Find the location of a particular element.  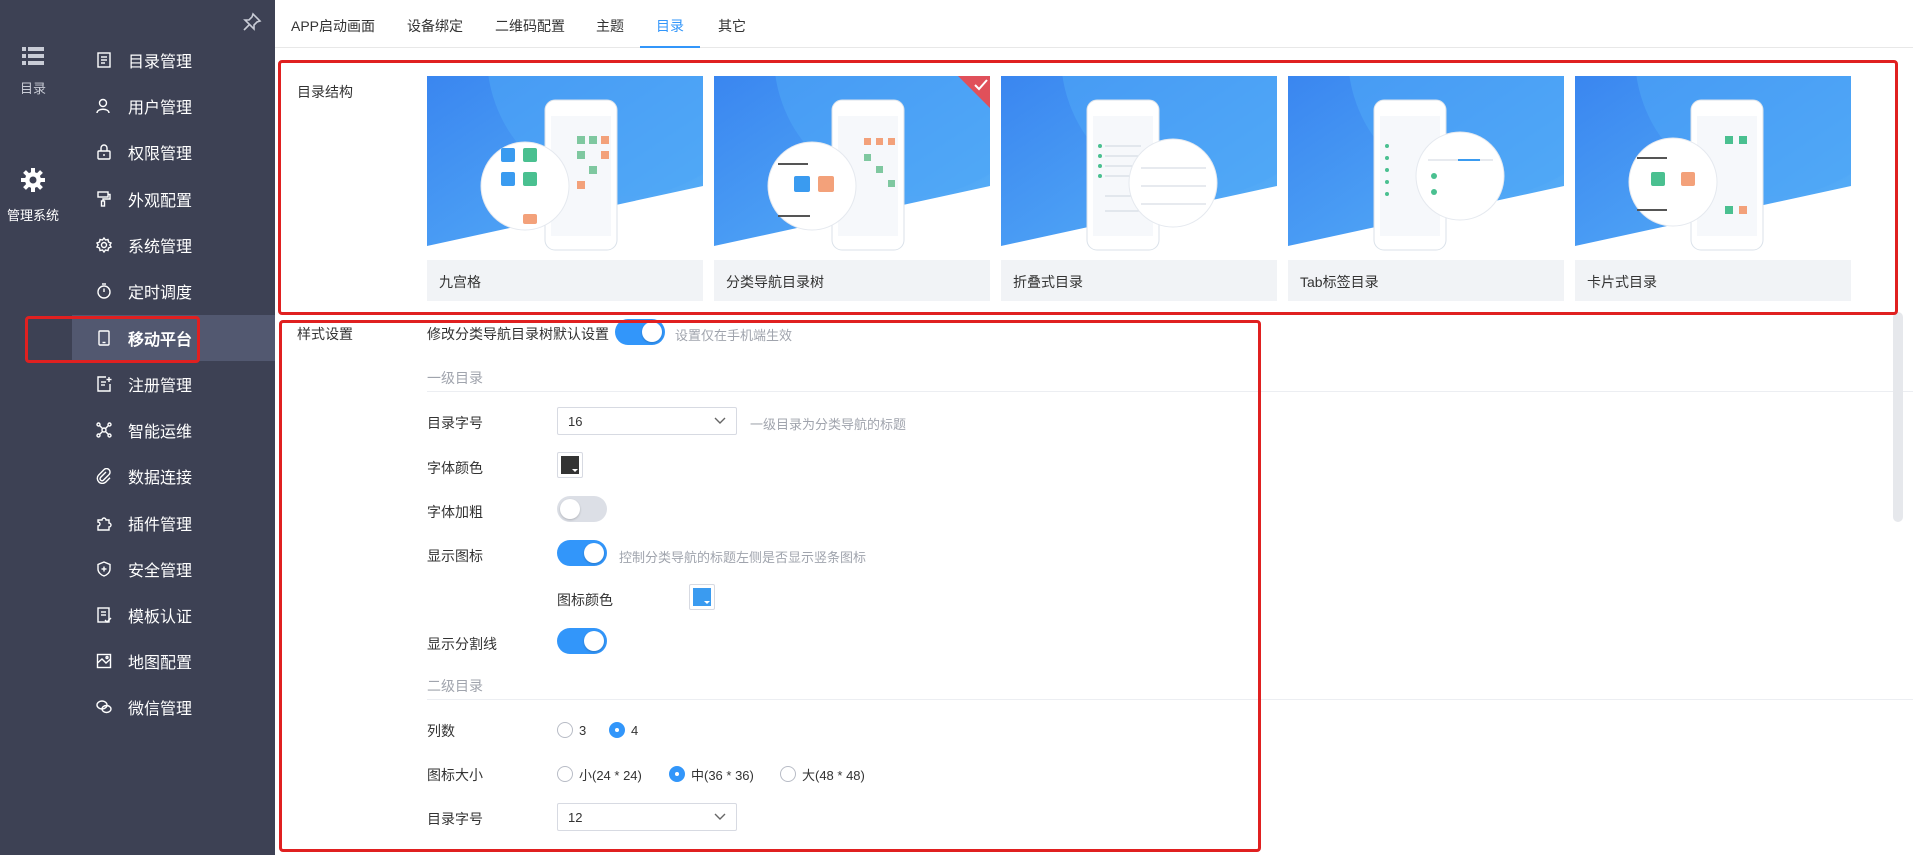

user-icon is located at coordinates (104, 106).